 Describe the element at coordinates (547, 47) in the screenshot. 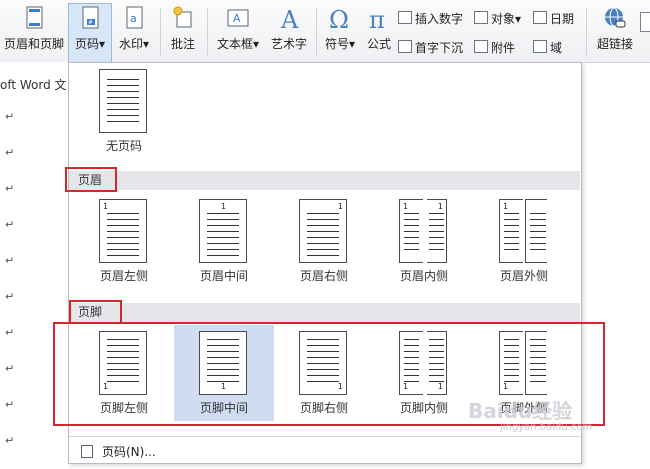

I see `field-button: 域` at that location.